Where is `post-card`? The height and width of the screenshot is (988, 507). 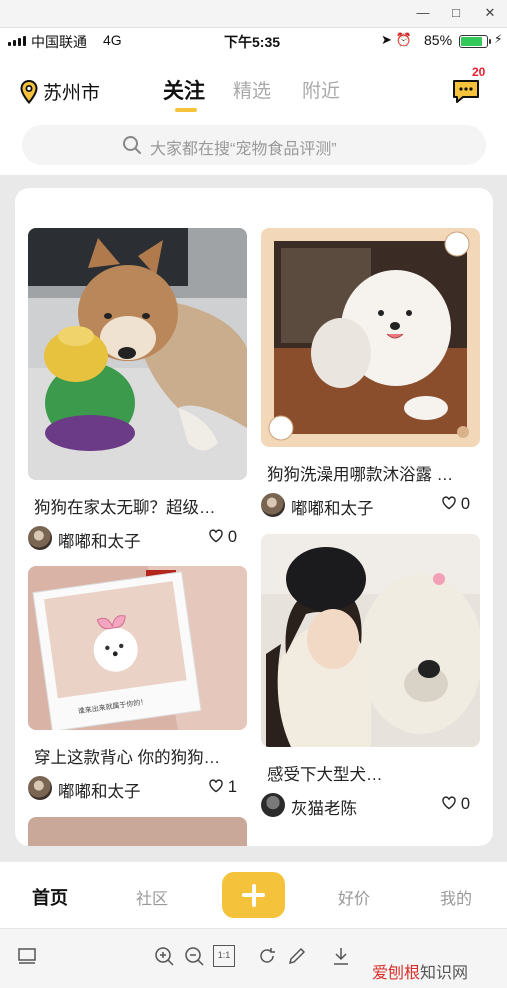
post-card is located at coordinates (137, 831).